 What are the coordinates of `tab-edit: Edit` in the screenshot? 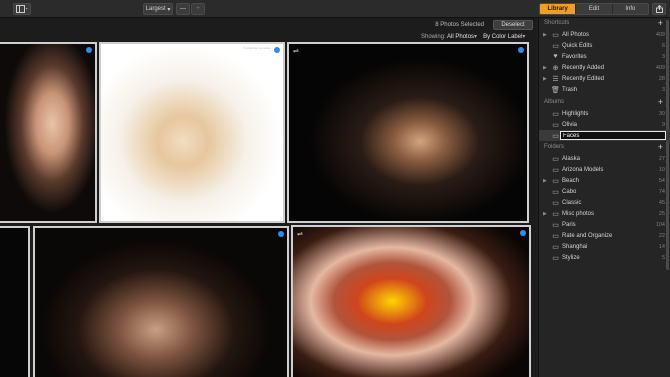 It's located at (594, 9).